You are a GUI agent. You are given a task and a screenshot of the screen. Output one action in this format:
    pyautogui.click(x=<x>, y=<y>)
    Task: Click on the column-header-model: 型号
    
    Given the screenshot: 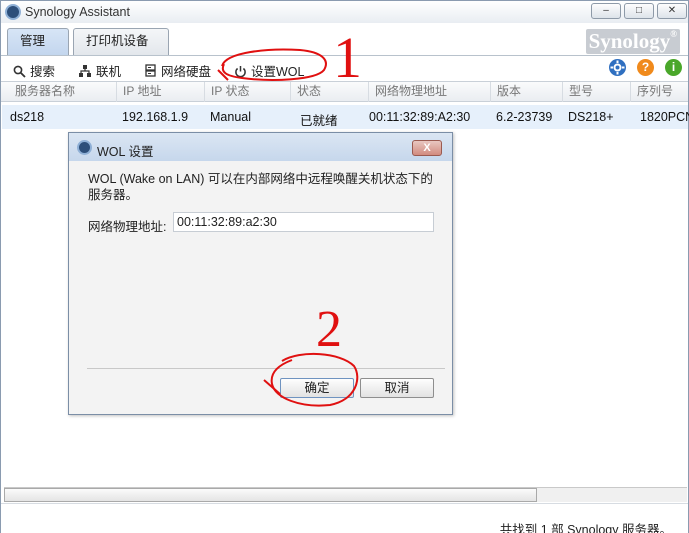 What is the action you would take?
    pyautogui.click(x=597, y=92)
    